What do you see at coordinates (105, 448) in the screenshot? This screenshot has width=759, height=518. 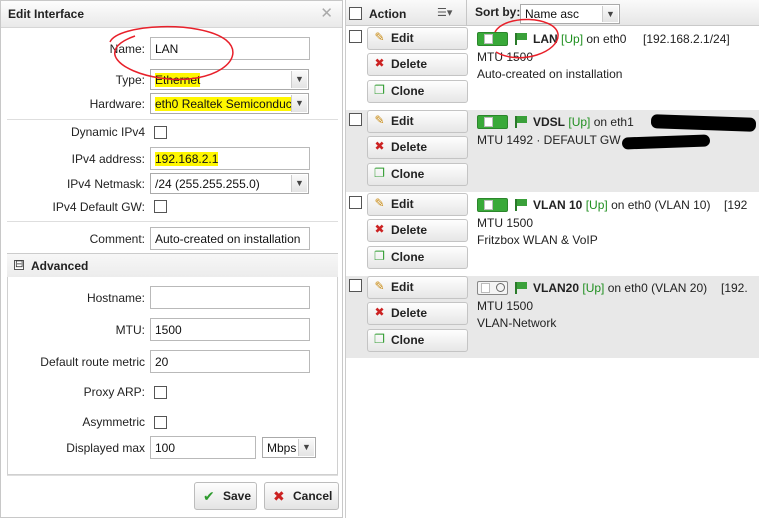 I see `displayed-max-label: Displayed max` at bounding box center [105, 448].